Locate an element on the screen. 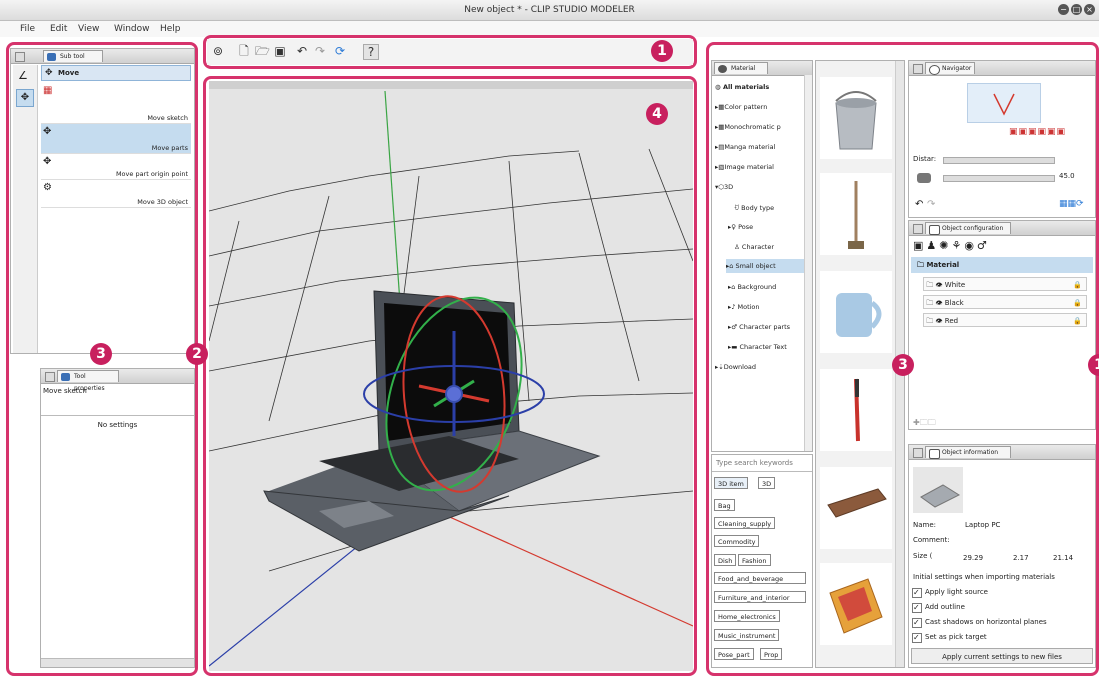  tree-small-object: ▸⌂ Small object is located at coordinates (768, 266).